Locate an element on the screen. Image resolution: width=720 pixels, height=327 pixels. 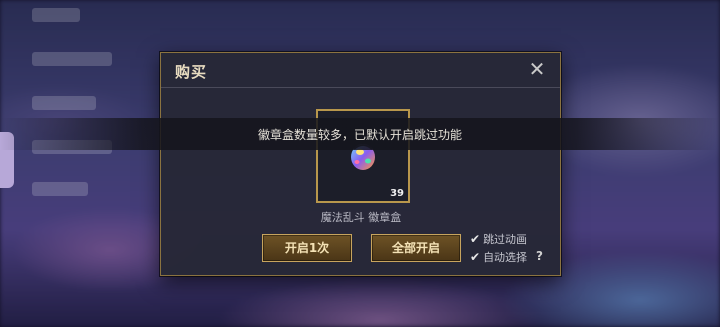
auto-select-checkbox: ✔ 自动选择 is located at coordinates (499, 256).